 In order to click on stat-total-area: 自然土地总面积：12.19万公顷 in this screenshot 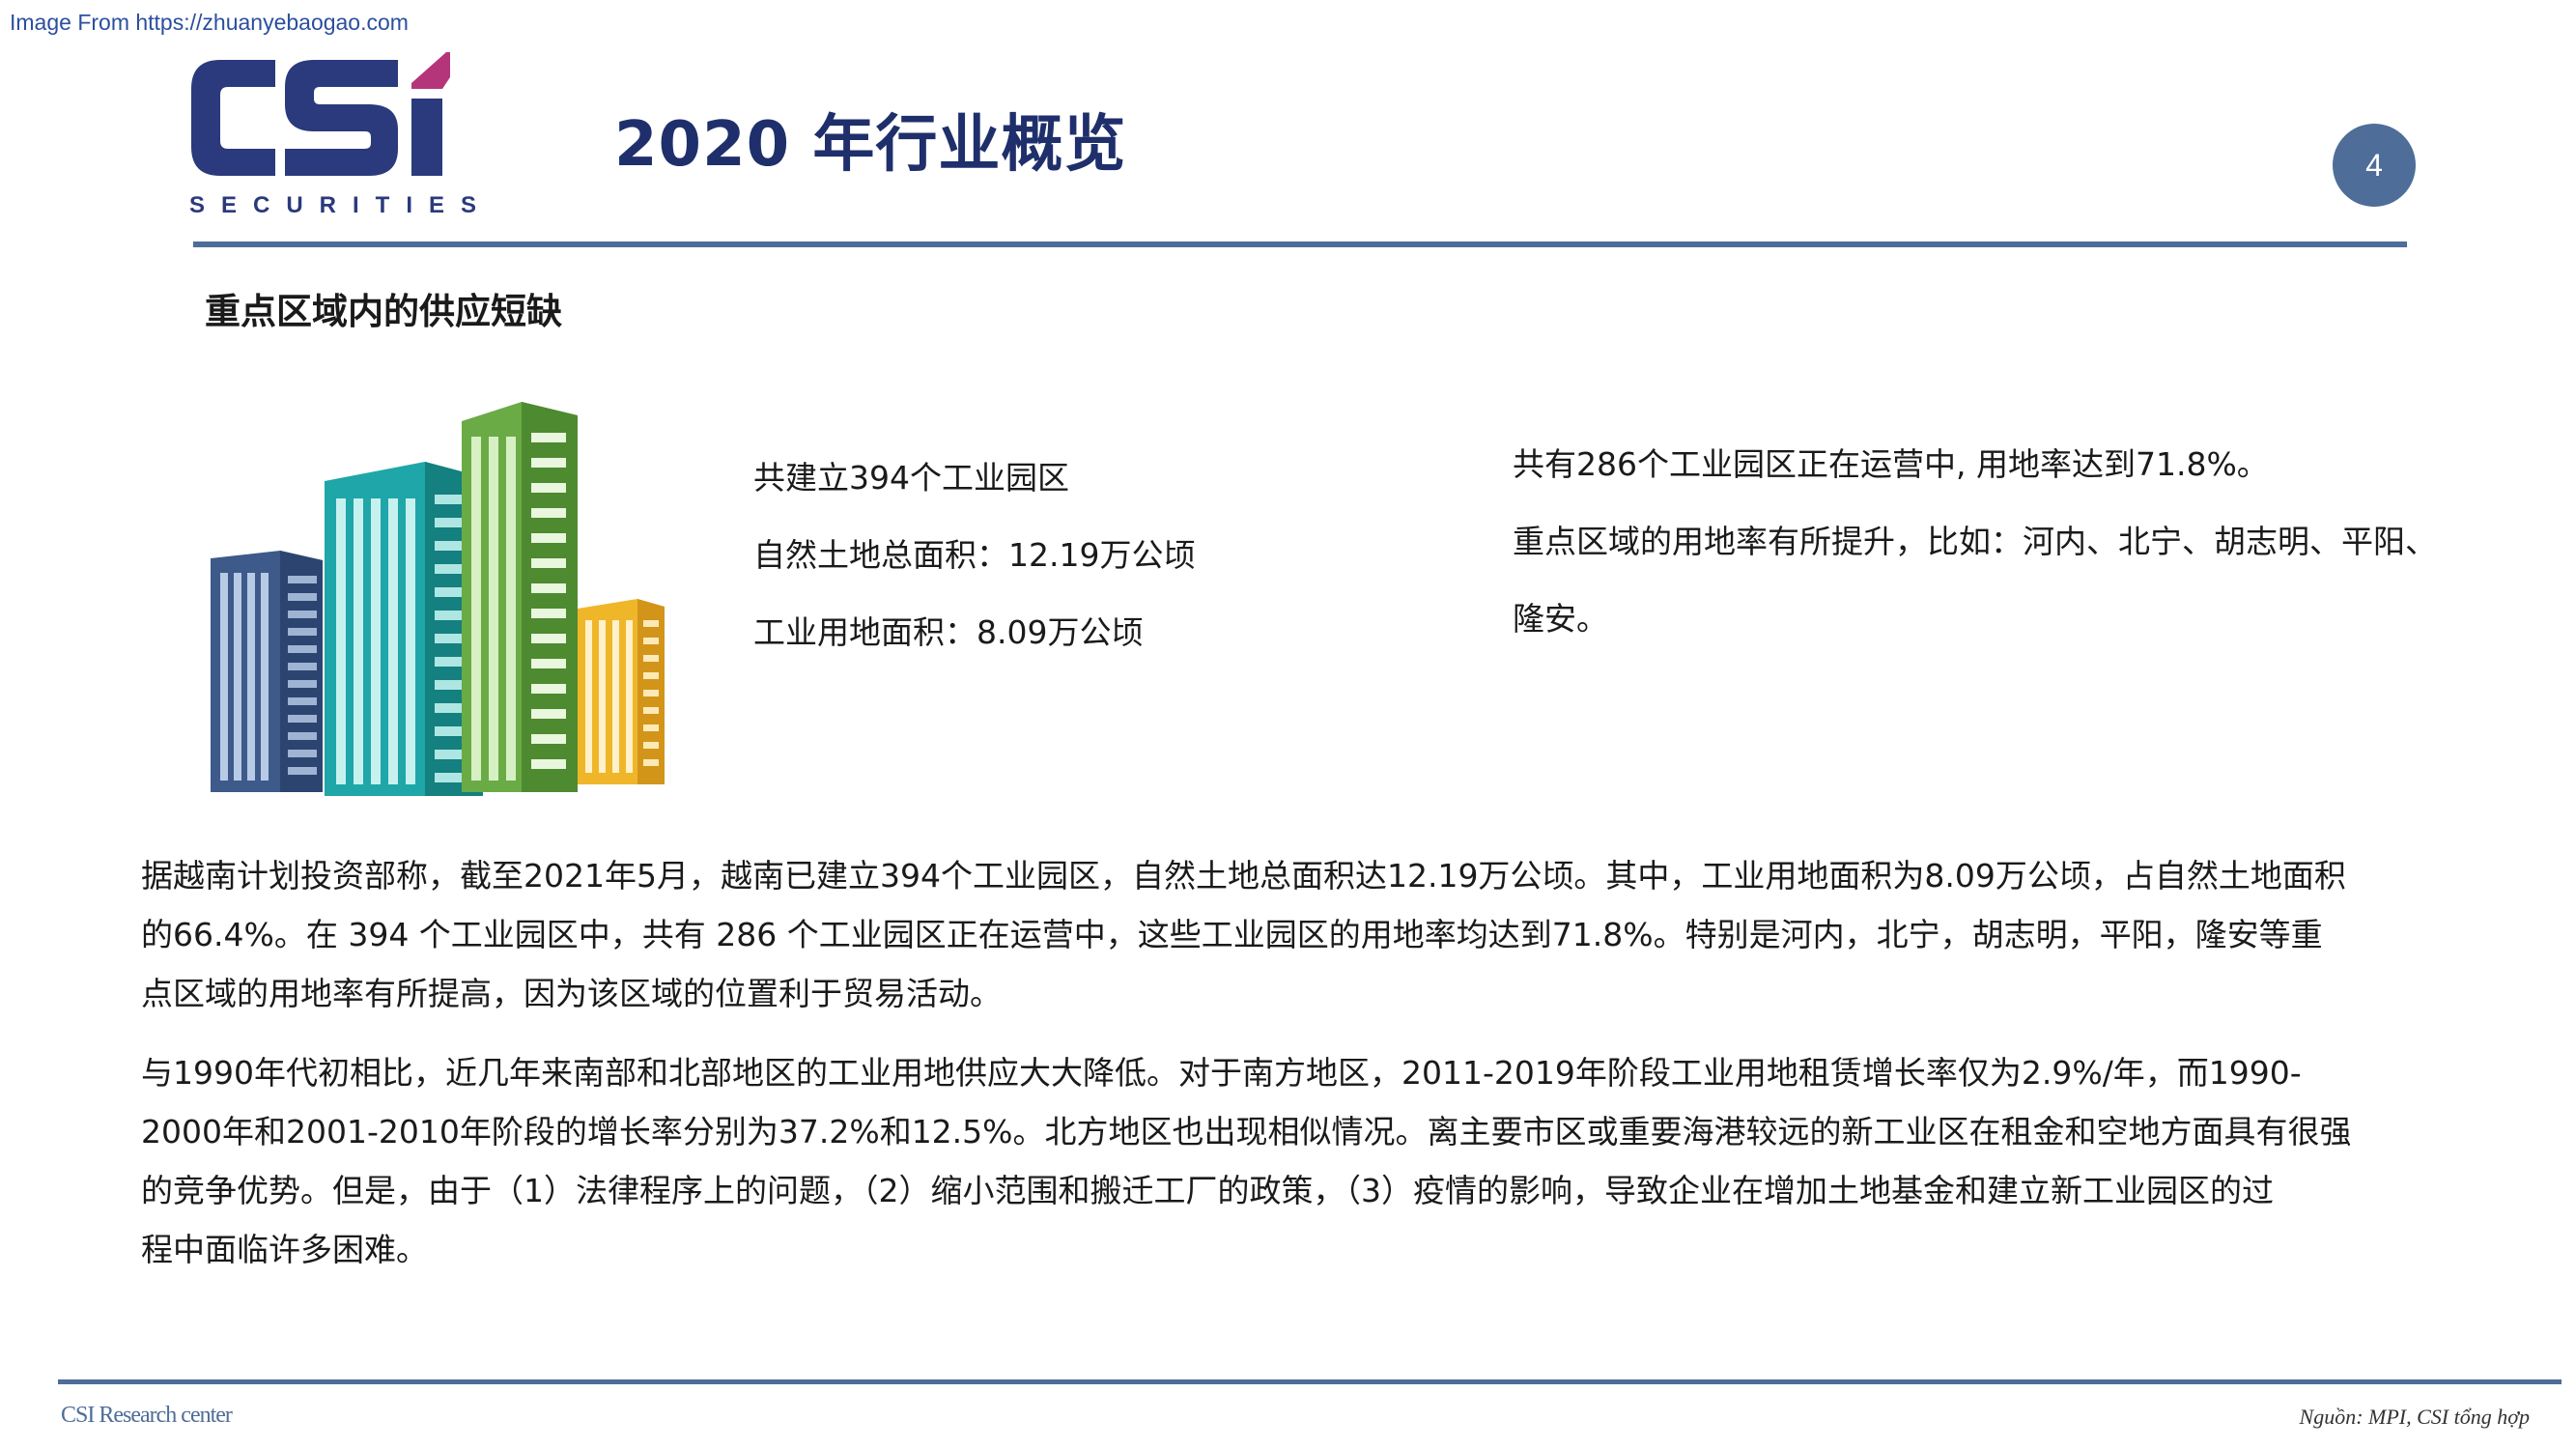, I will do `click(974, 555)`.